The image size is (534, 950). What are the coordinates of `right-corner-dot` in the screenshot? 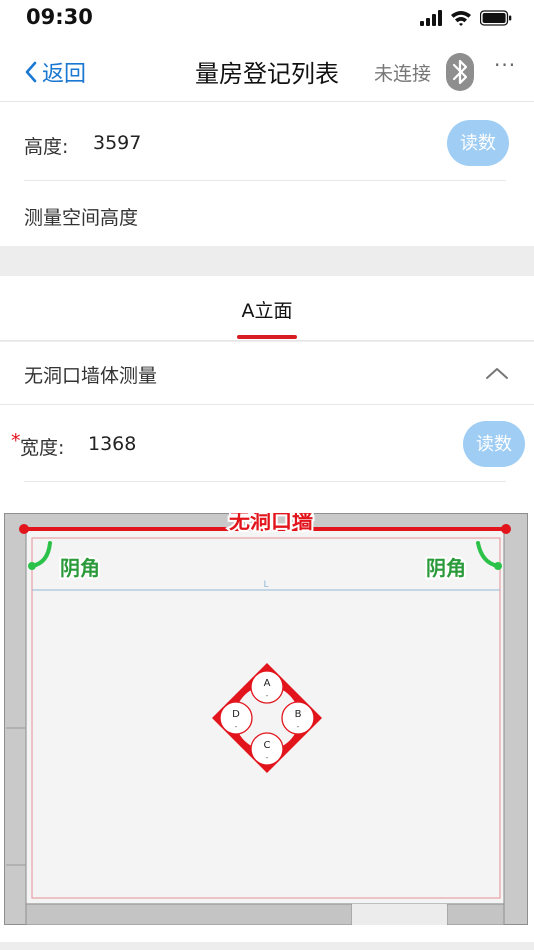 It's located at (498, 566).